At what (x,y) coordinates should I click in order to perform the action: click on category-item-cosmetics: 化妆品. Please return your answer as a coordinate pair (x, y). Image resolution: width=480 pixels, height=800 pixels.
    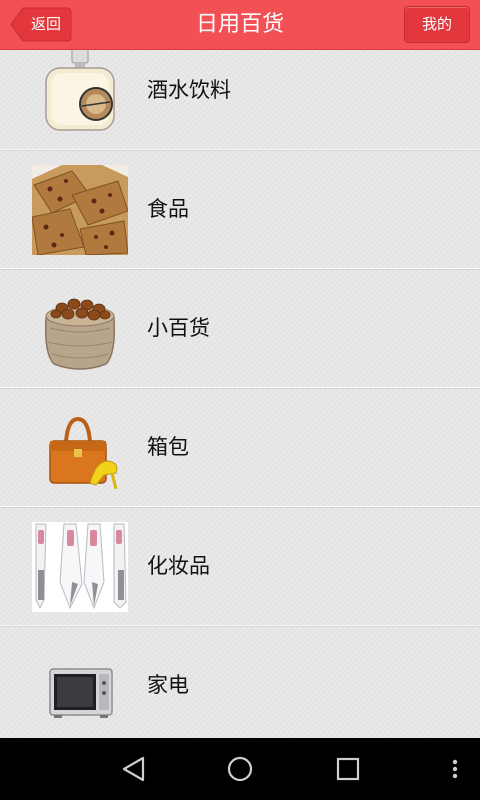
    Looking at the image, I should click on (240, 566).